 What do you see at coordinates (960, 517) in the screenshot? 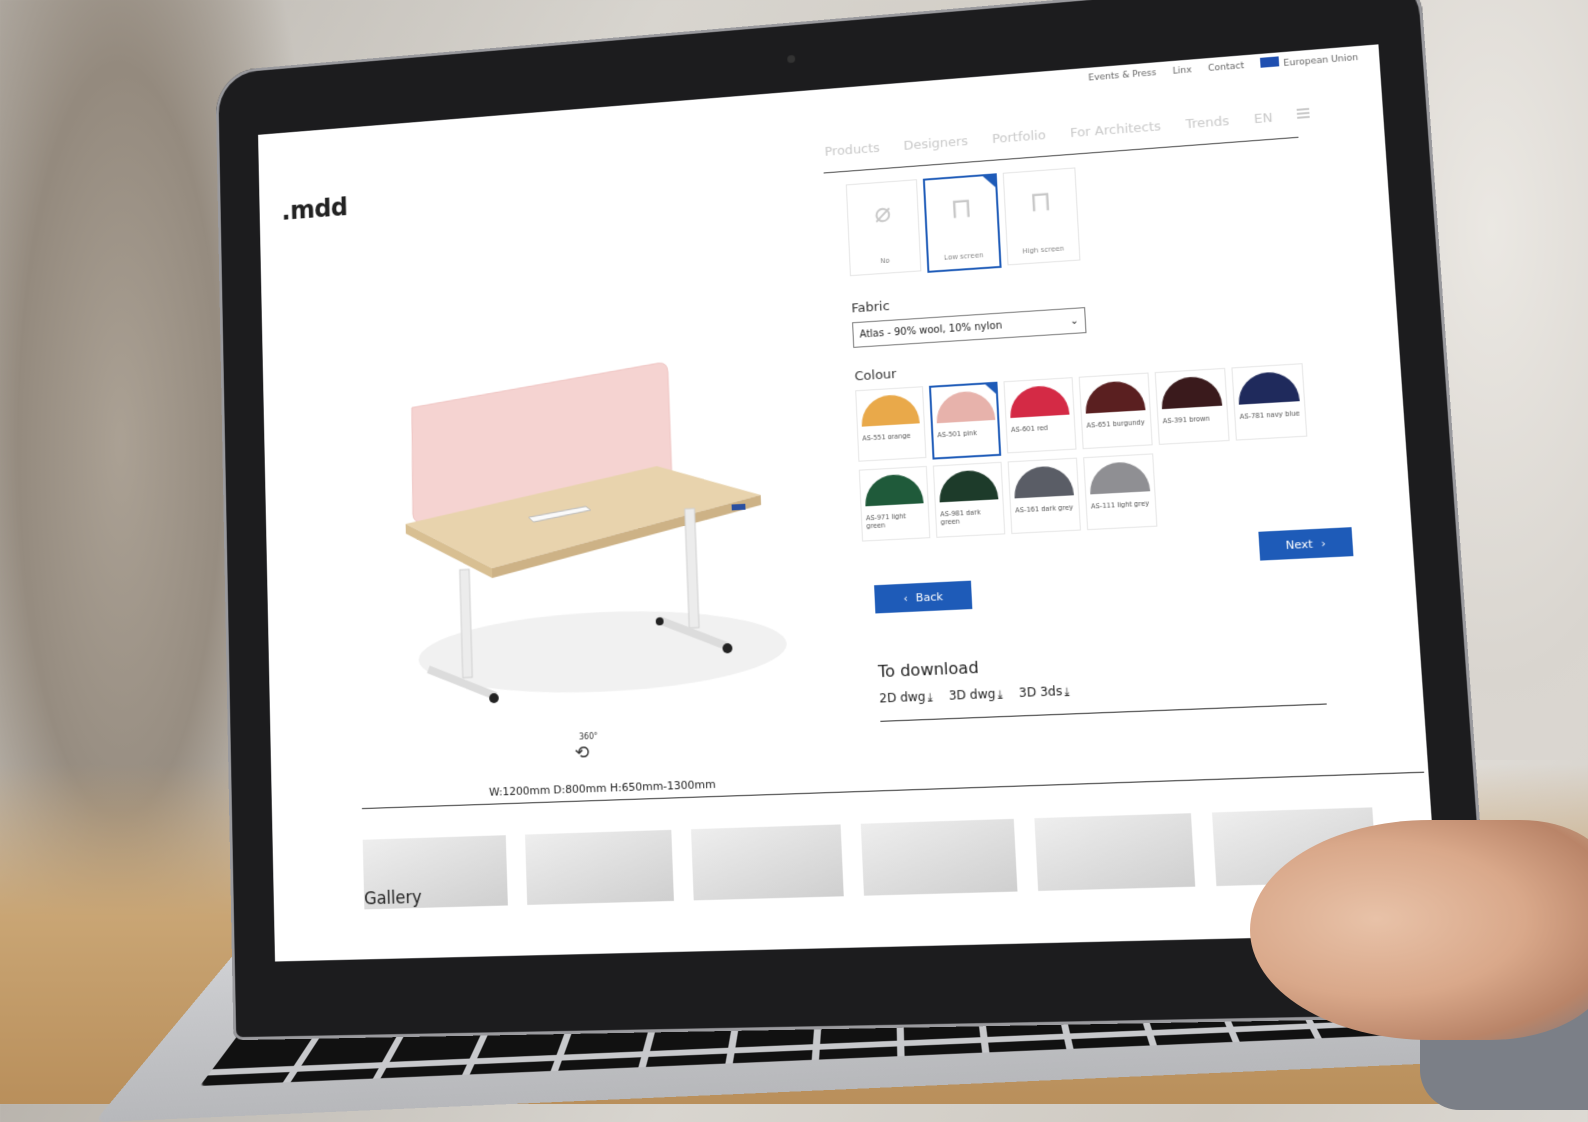
I see `swatch-label: AS-981 dark green` at bounding box center [960, 517].